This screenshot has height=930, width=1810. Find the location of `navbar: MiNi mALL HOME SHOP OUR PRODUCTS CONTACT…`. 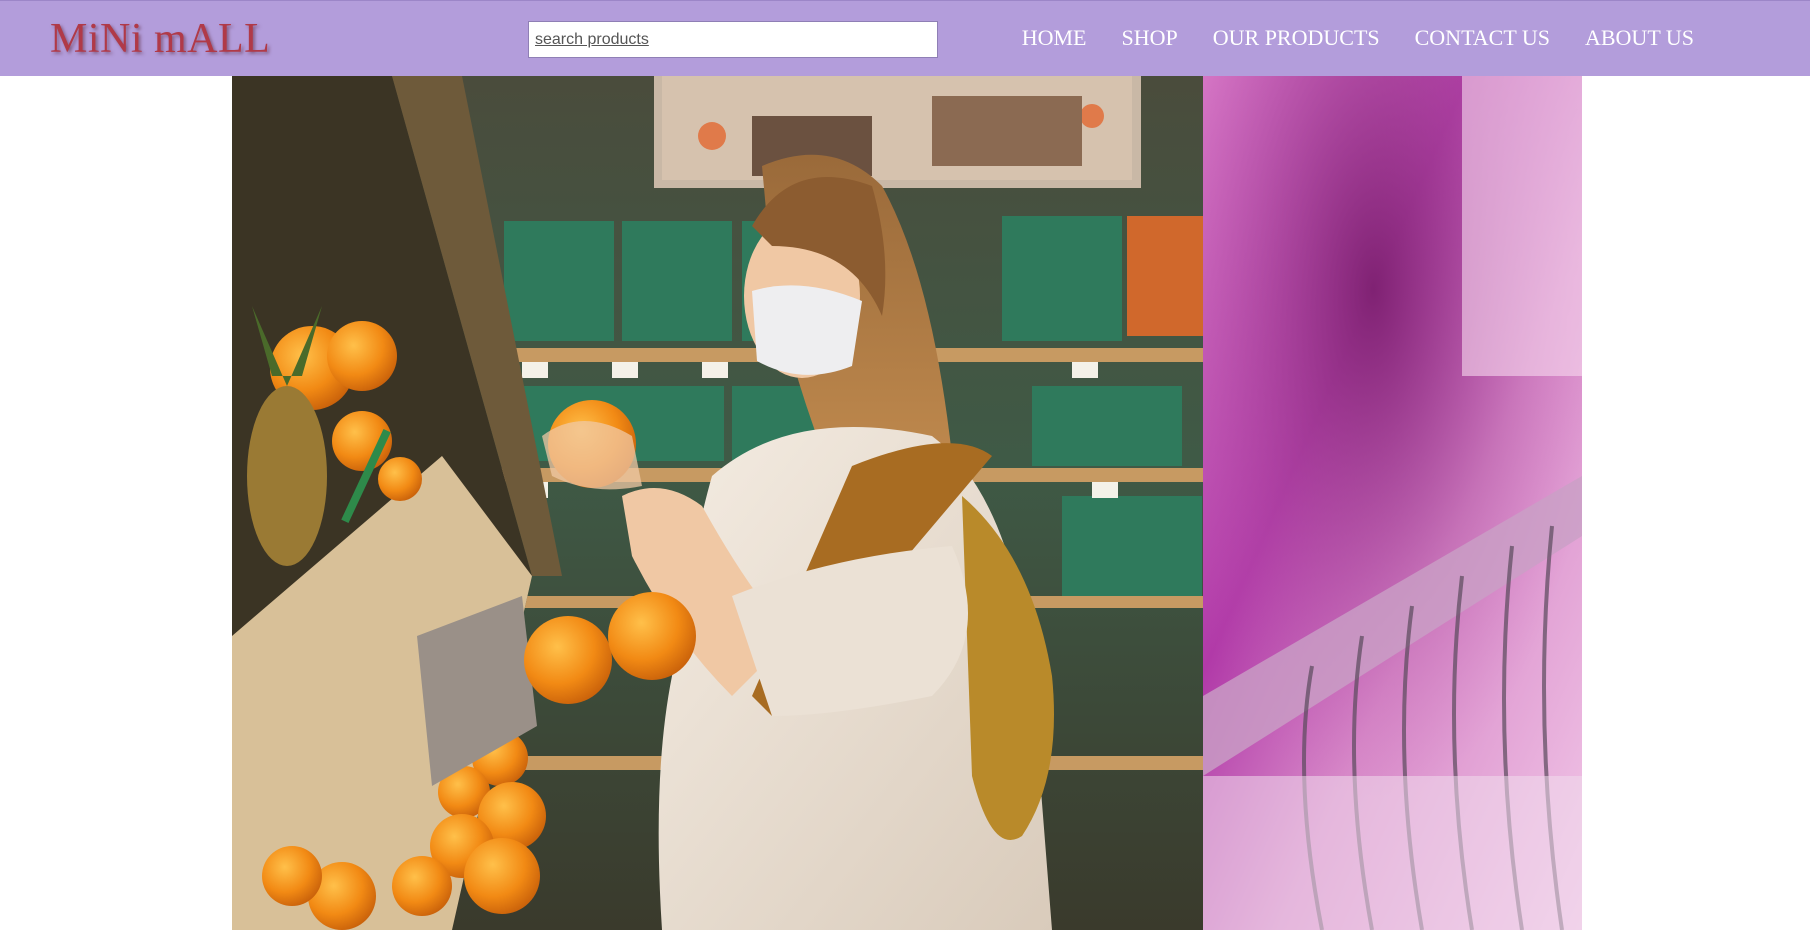

navbar: MiNi mALL HOME SHOP OUR PRODUCTS CONTACT… is located at coordinates (905, 38).